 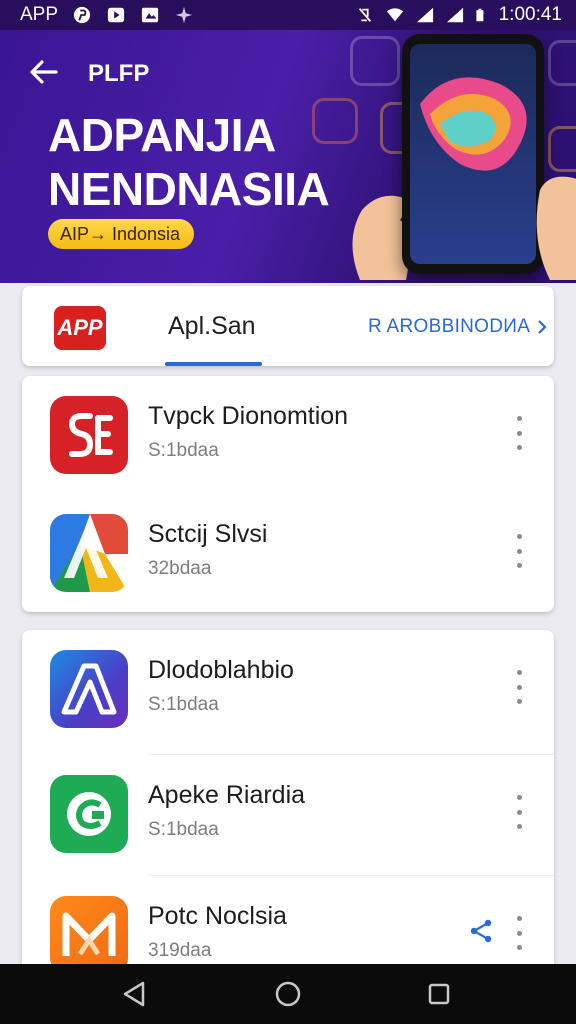 What do you see at coordinates (89, 435) in the screenshot?
I see `red-s-icon` at bounding box center [89, 435].